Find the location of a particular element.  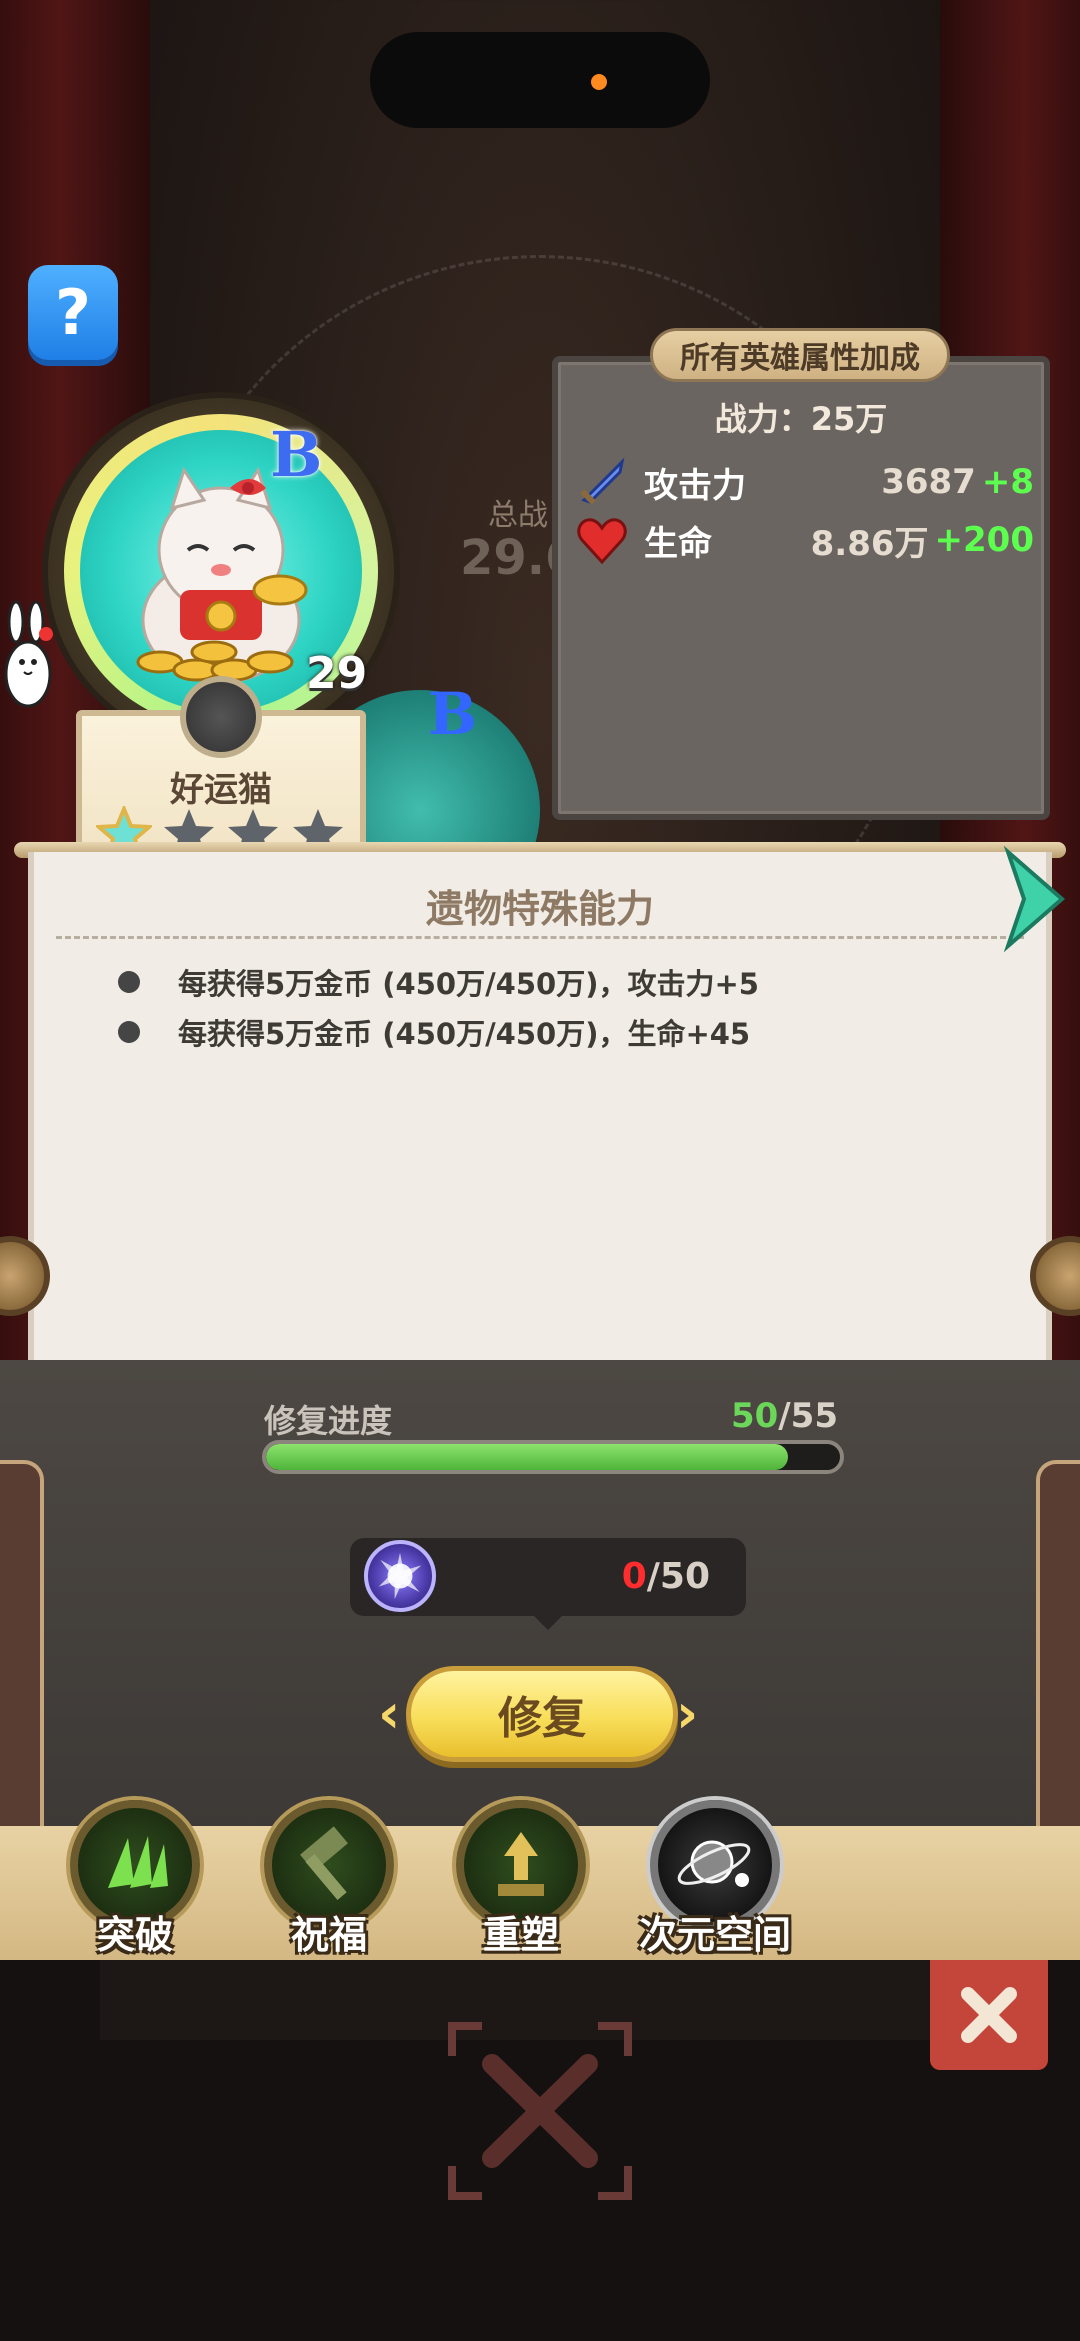

repair-progress-count: 50/55 is located at coordinates (769, 1416).